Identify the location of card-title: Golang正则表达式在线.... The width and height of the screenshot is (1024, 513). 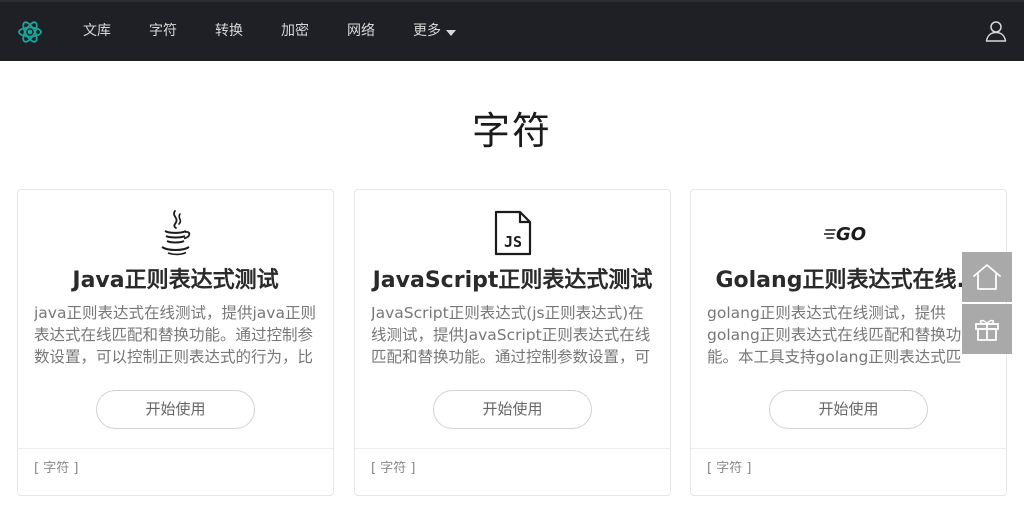
(848, 280).